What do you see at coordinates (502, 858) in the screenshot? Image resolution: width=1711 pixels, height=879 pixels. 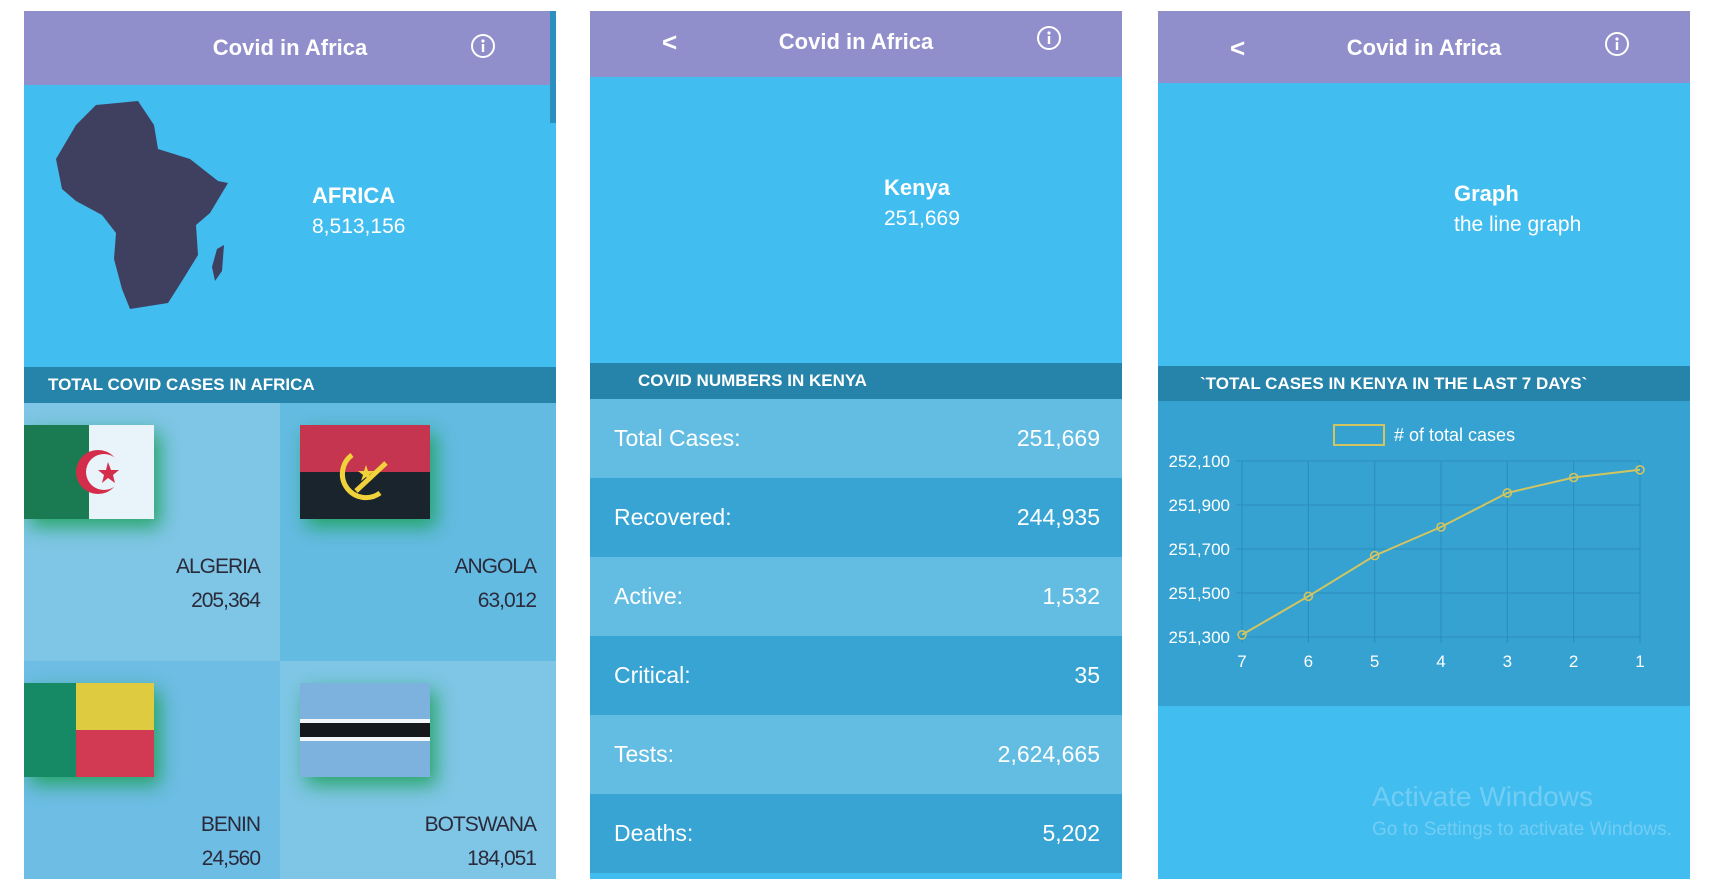 I see `country-count: 184,051` at bounding box center [502, 858].